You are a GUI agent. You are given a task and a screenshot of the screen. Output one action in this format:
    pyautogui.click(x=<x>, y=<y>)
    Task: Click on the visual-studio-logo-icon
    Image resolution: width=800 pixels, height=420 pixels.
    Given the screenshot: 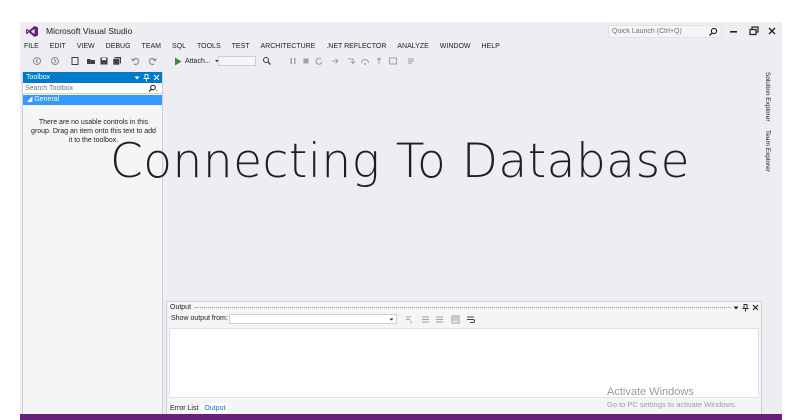 What is the action you would take?
    pyautogui.click(x=32, y=31)
    